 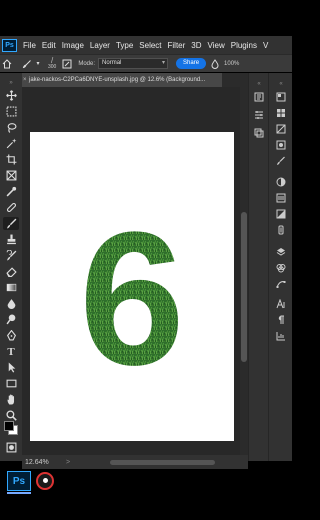 I want to click on menu-type: Type, so click(x=124, y=45).